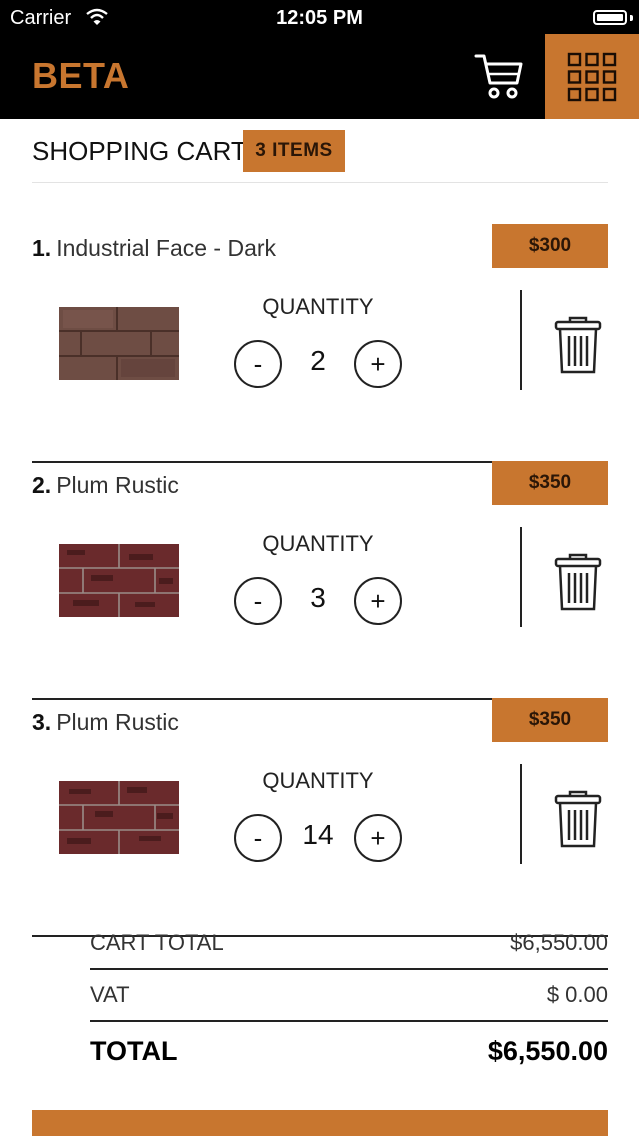  I want to click on checkout-button, so click(320, 1123).